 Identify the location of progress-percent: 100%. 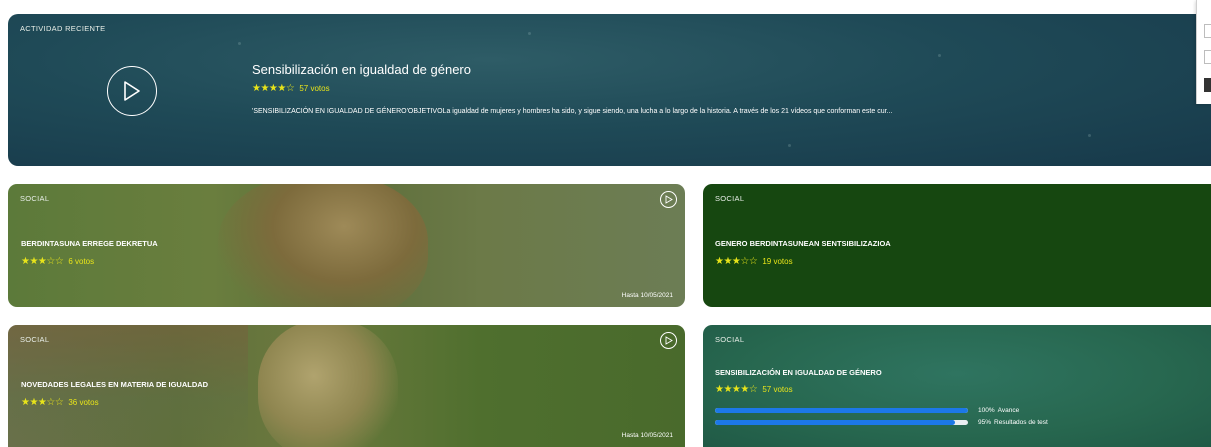
(986, 410).